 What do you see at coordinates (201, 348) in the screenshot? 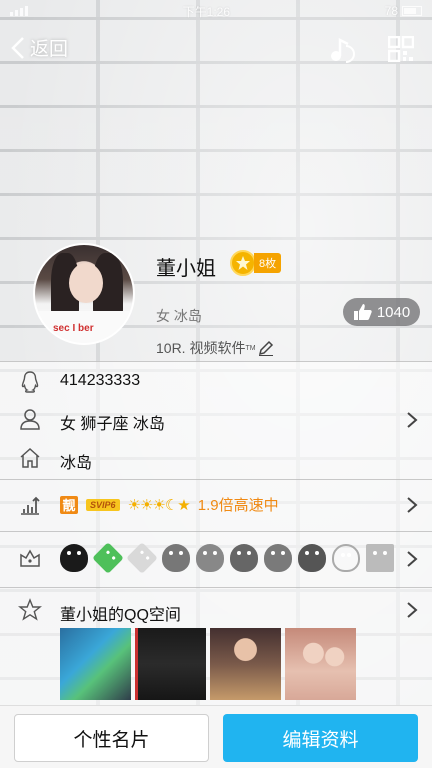
I see `signature-text: 10R. 视频软件` at bounding box center [201, 348].